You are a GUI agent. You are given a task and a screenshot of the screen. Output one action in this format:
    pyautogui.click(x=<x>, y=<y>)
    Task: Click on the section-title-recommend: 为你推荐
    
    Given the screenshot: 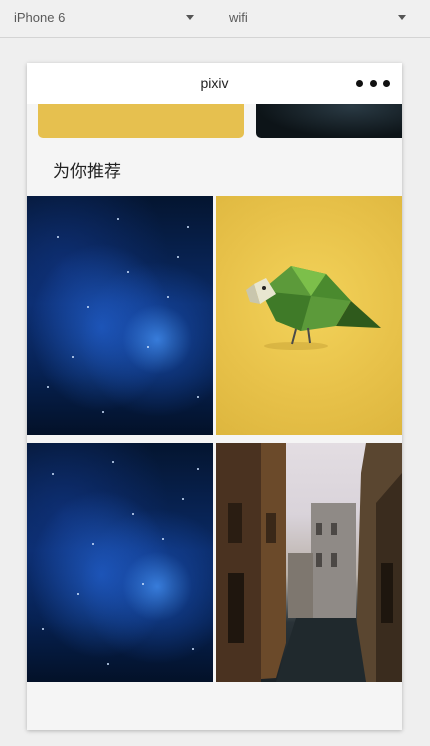 What is the action you would take?
    pyautogui.click(x=87, y=172)
    